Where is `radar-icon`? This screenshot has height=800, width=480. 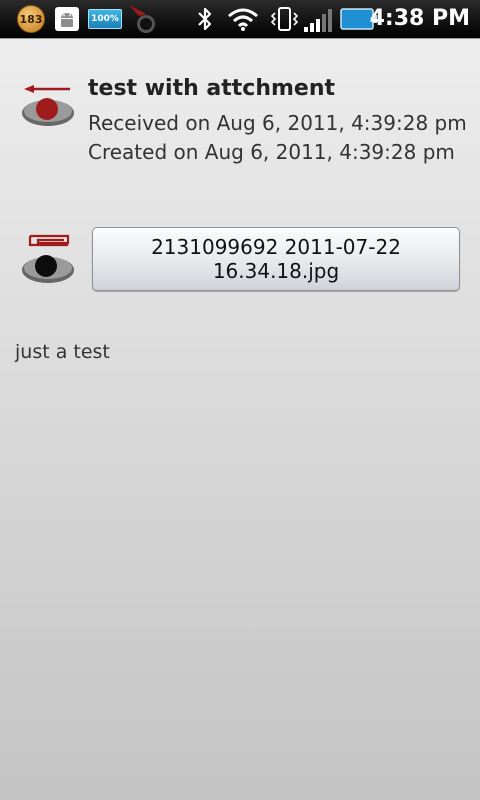
radar-icon is located at coordinates (143, 19).